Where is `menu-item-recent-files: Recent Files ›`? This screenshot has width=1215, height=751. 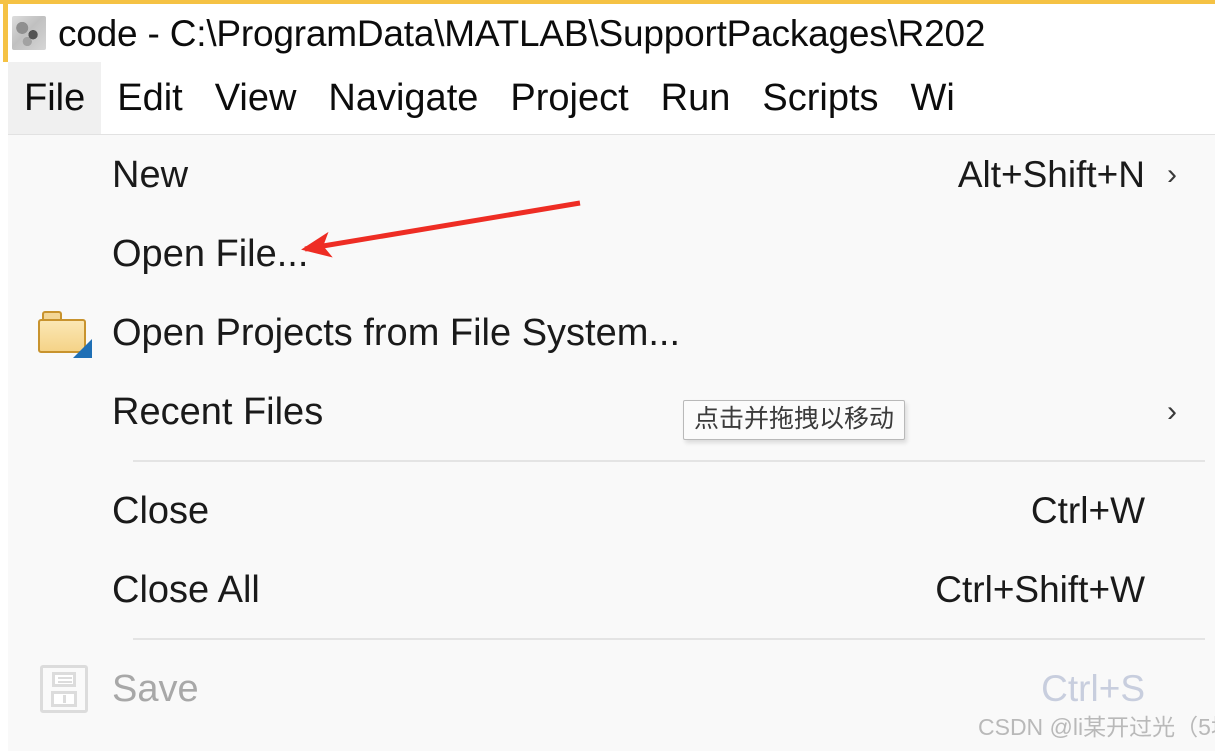 menu-item-recent-files: Recent Files › is located at coordinates (611, 411).